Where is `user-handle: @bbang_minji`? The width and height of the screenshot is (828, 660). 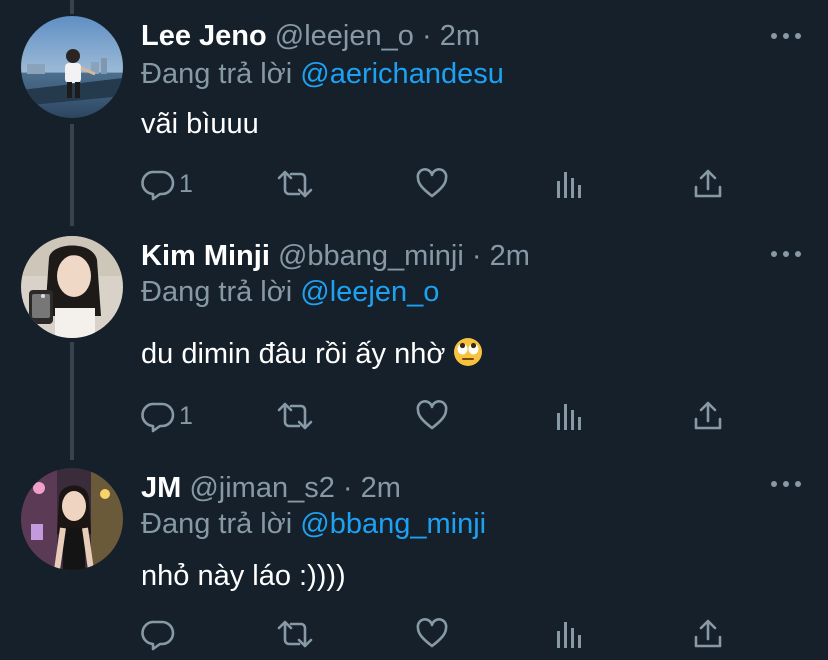 user-handle: @bbang_minji is located at coordinates (371, 256).